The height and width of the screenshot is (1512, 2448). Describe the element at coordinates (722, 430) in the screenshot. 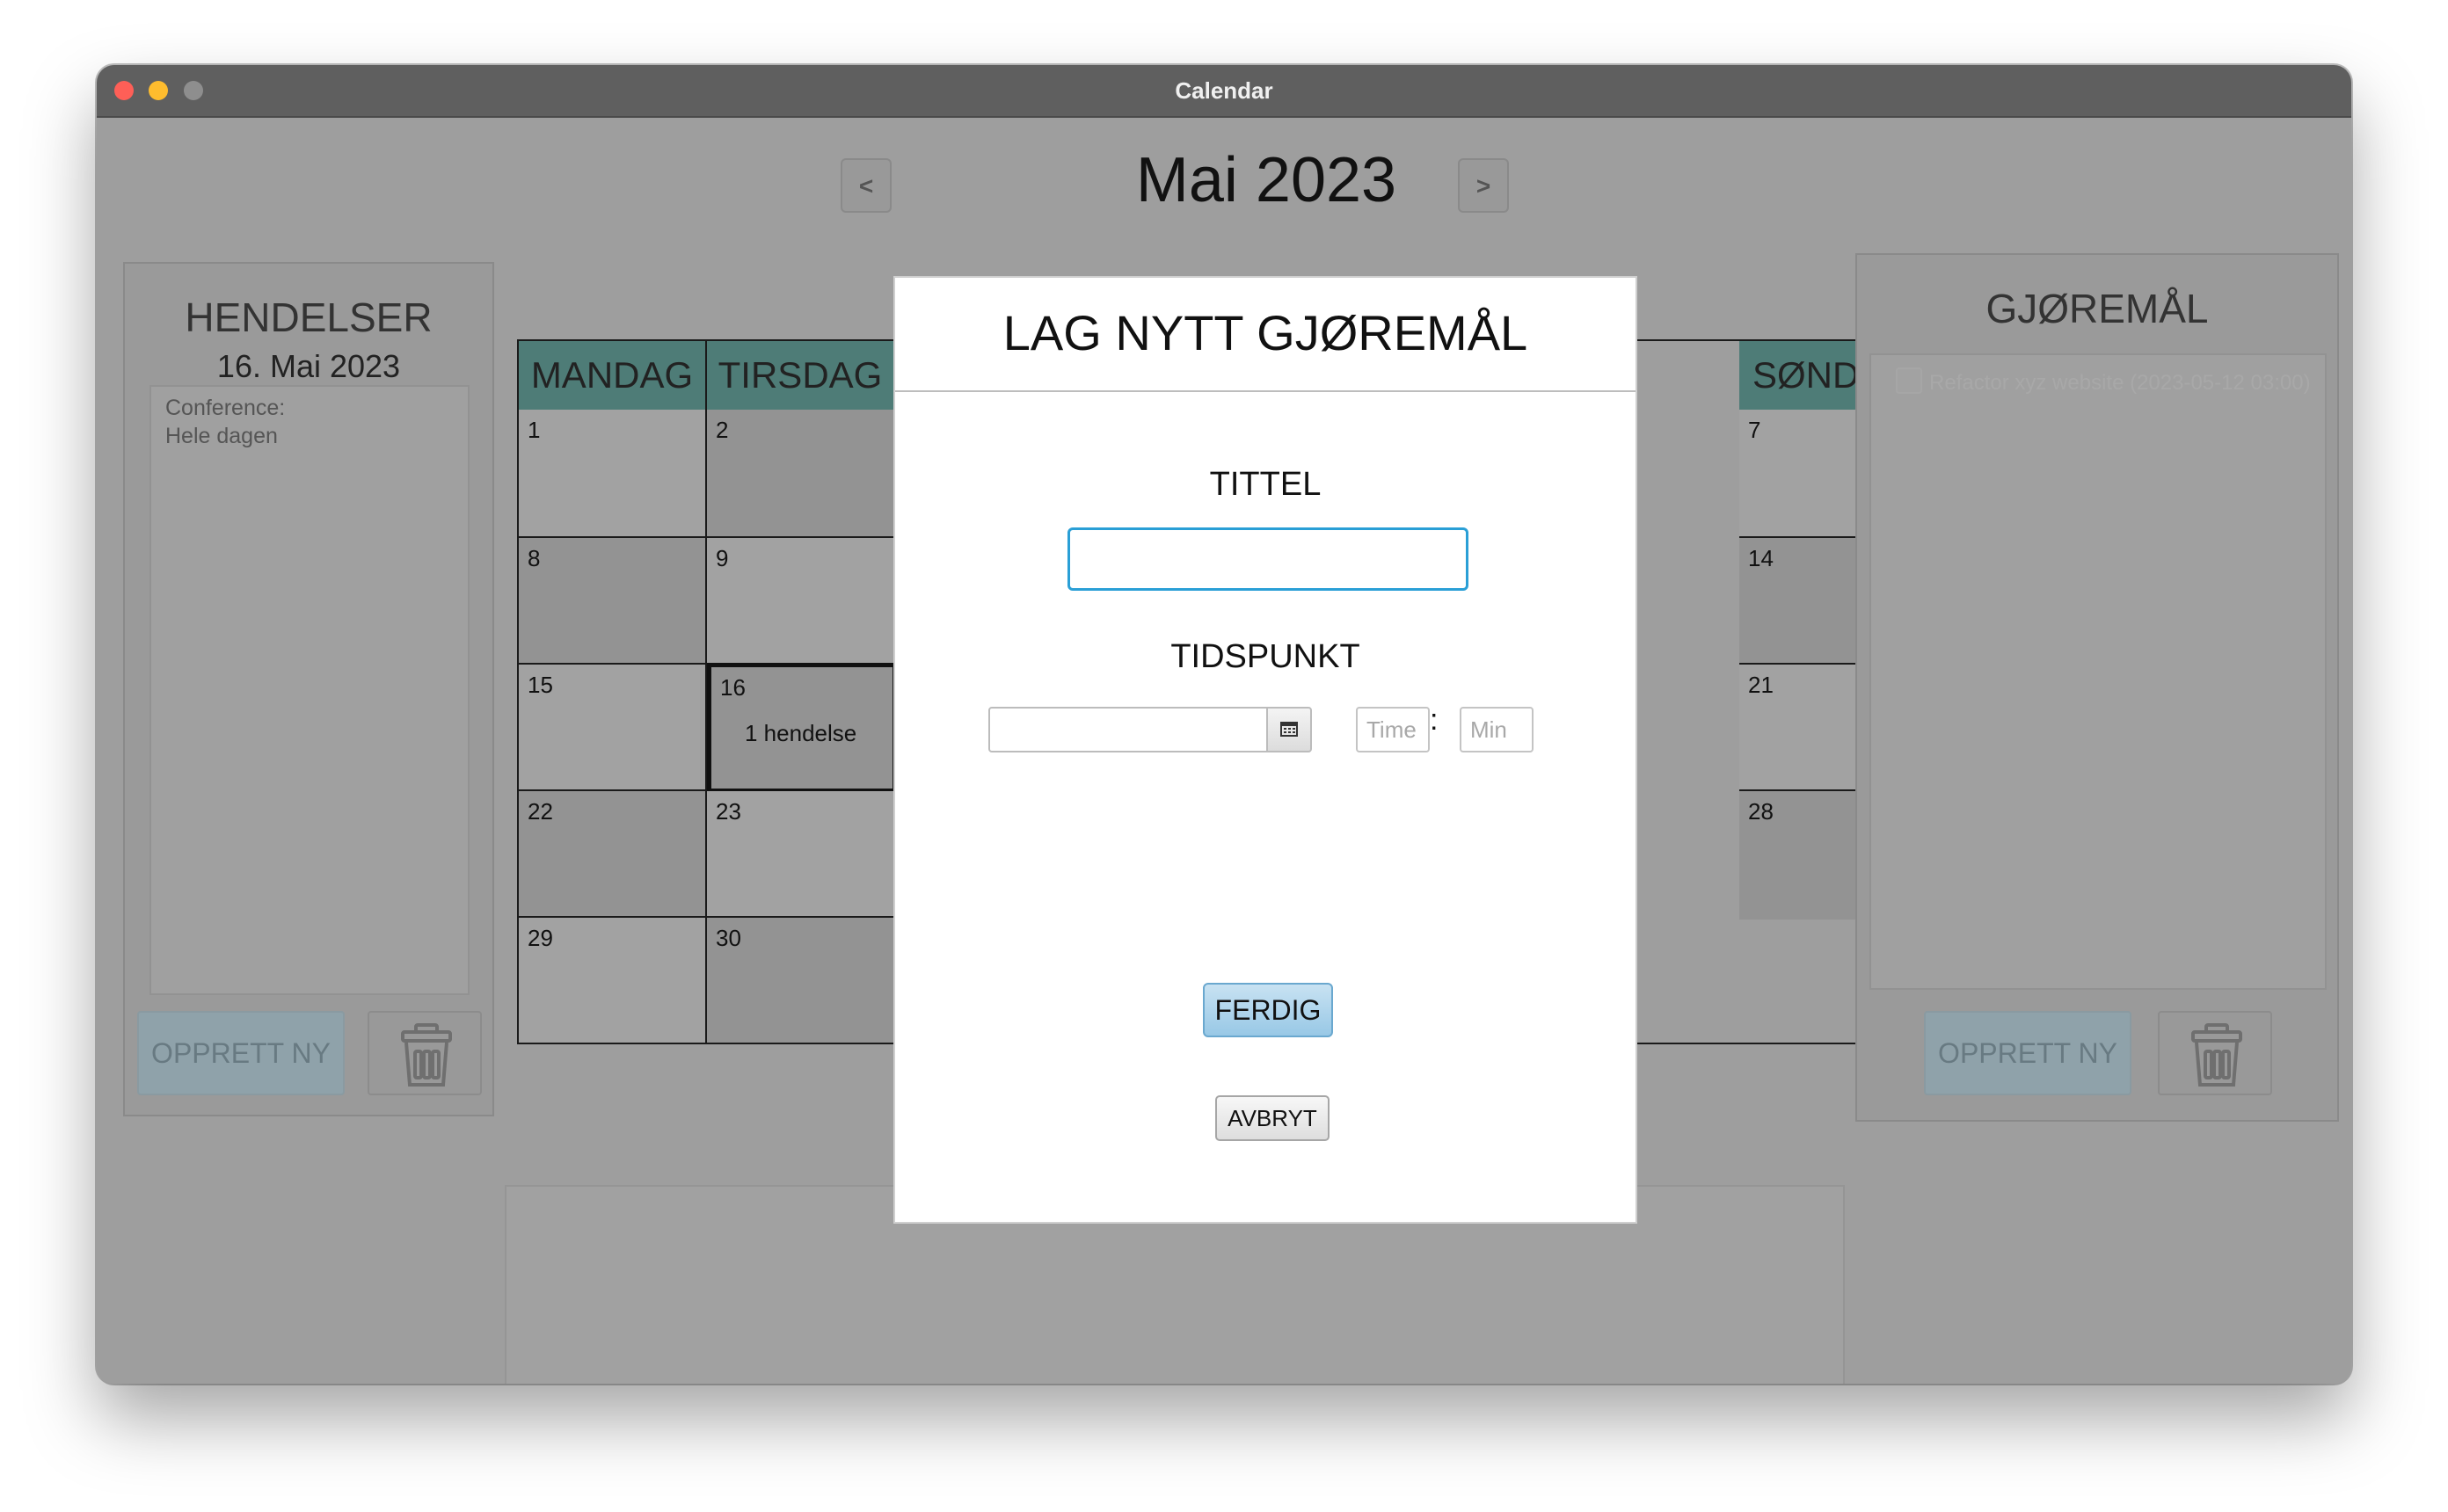

I see `day-number: 2` at that location.